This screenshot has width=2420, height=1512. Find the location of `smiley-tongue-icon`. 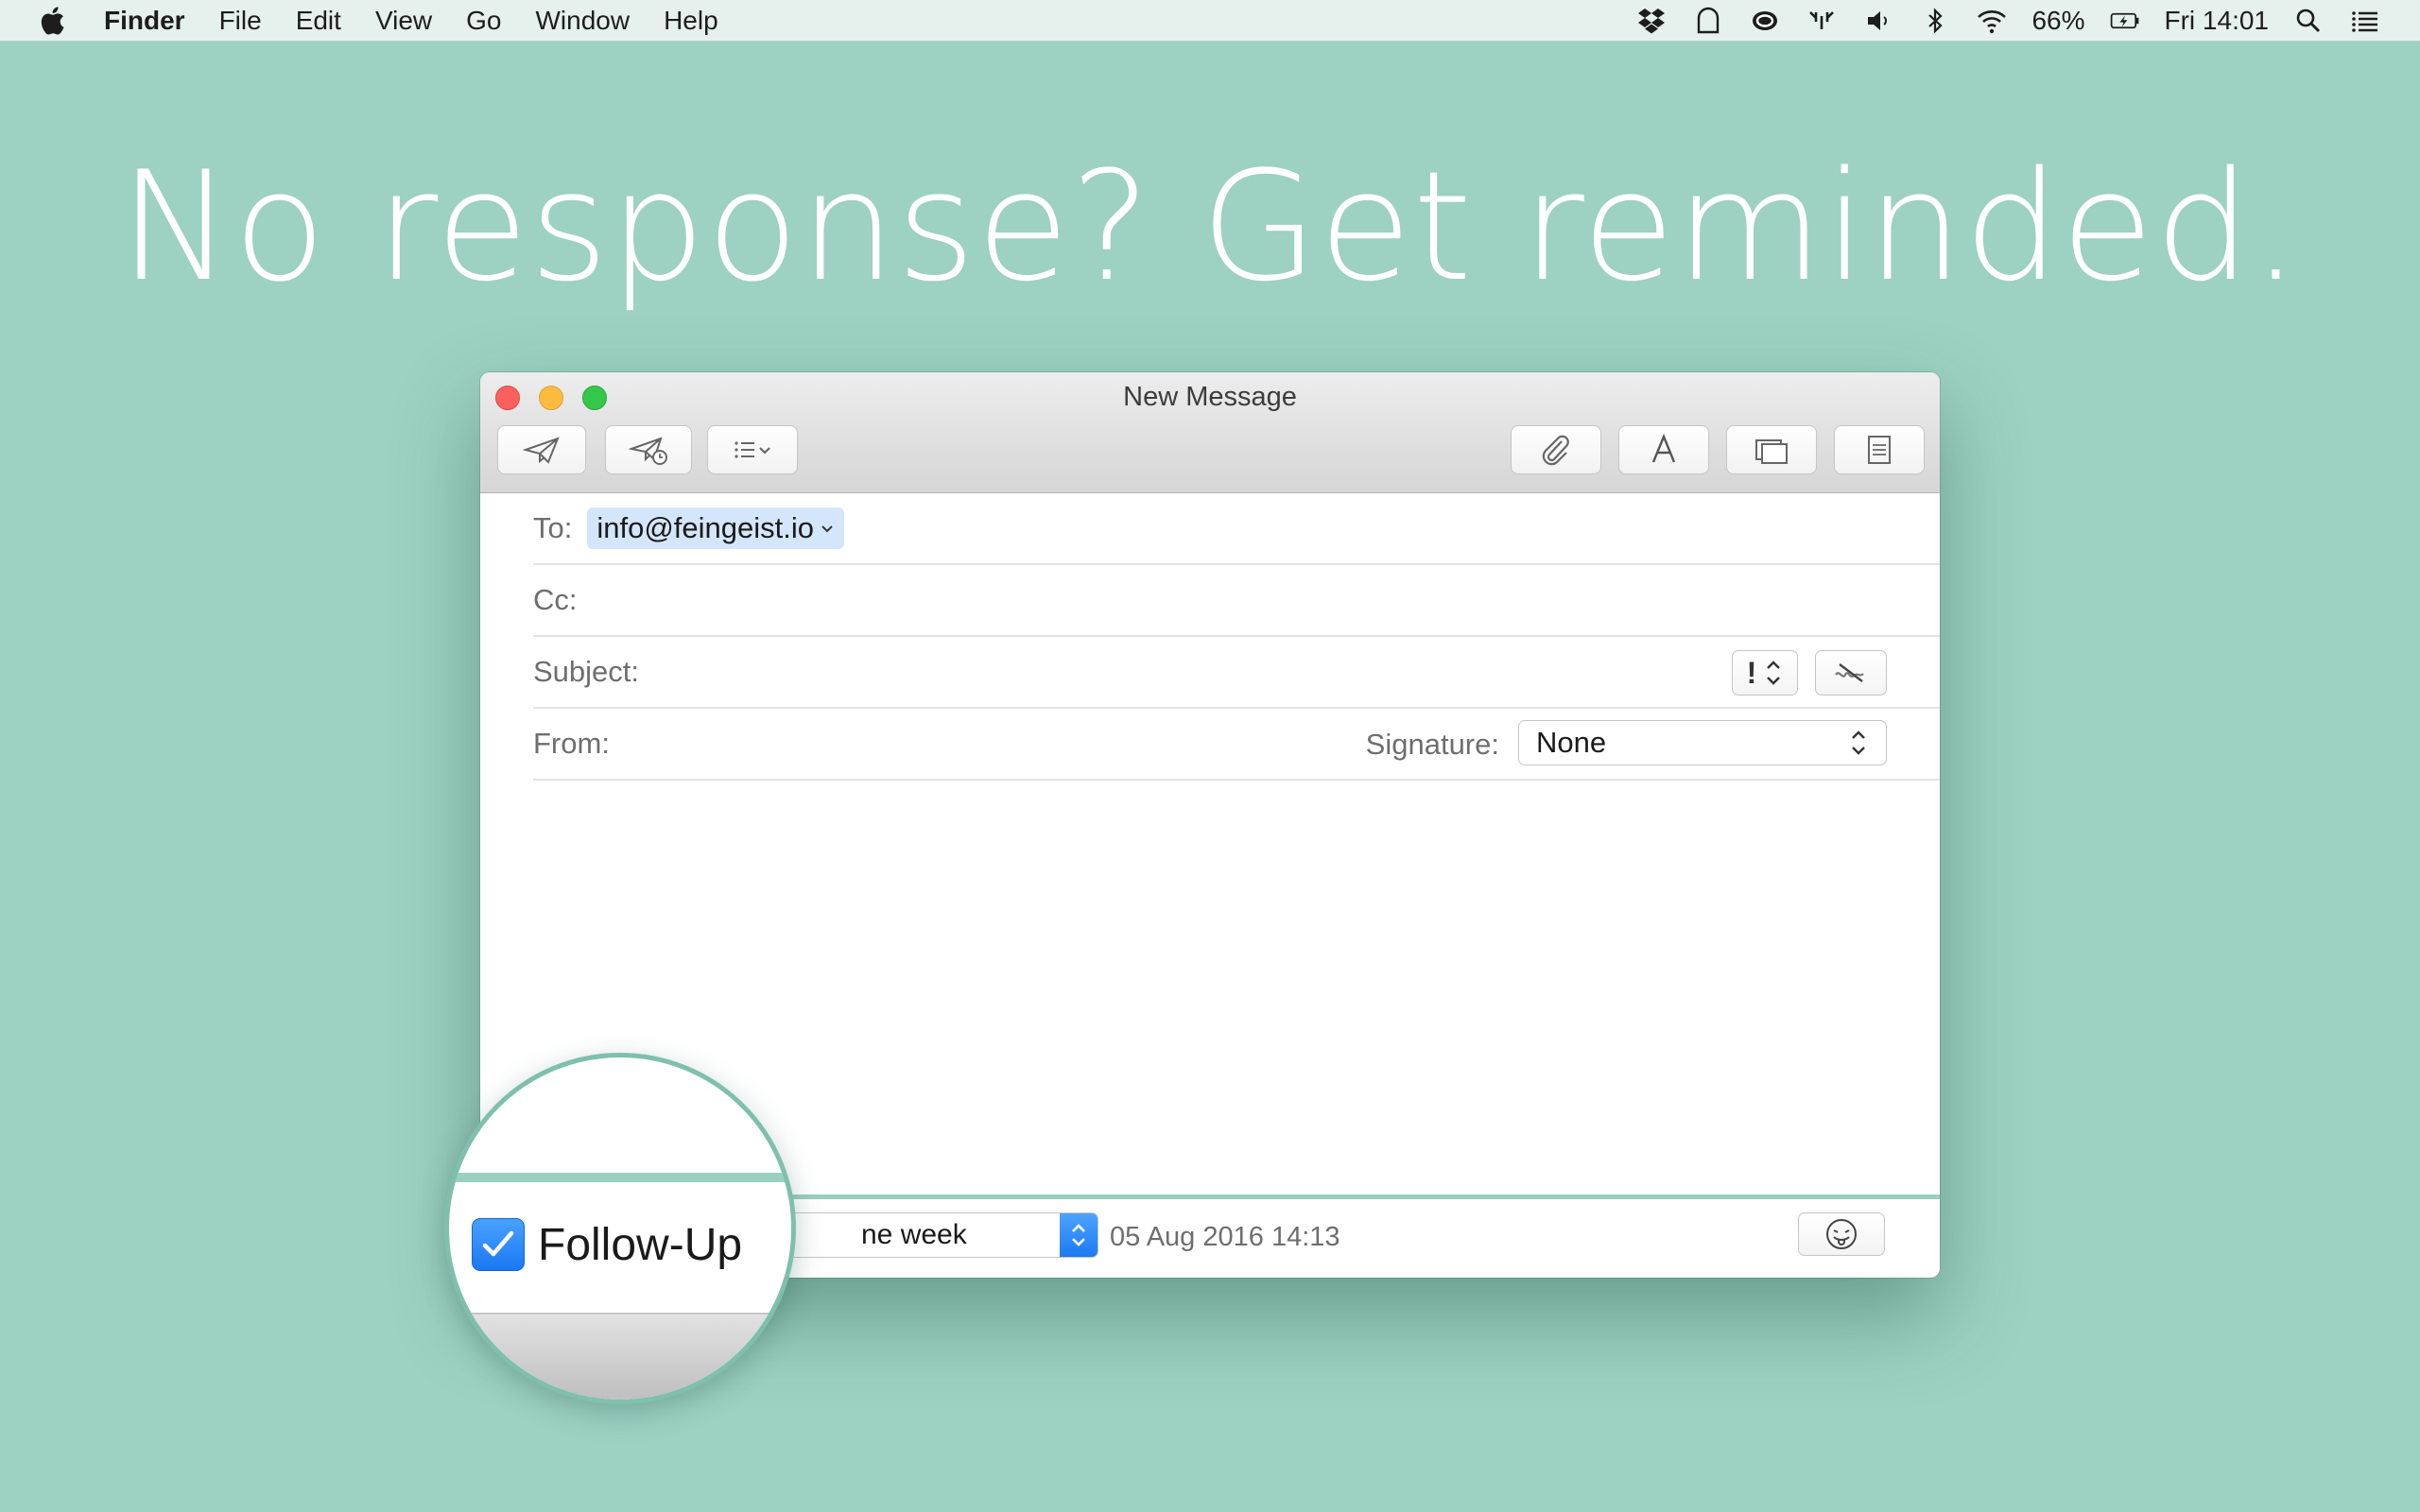

smiley-tongue-icon is located at coordinates (1841, 1234).